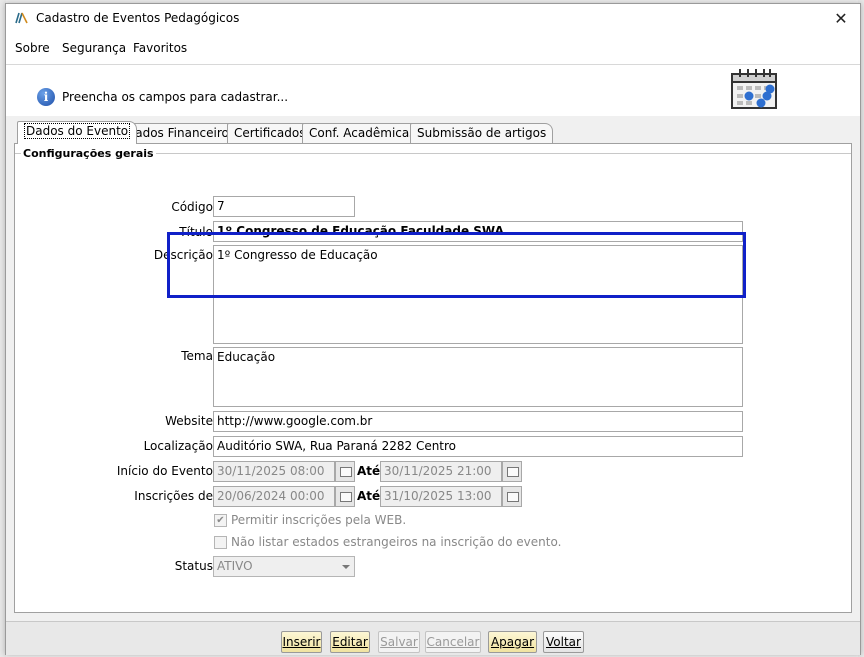 The width and height of the screenshot is (864, 657). What do you see at coordinates (274, 471) in the screenshot?
I see `inicio-from-field: 30/11/2025 08:00` at bounding box center [274, 471].